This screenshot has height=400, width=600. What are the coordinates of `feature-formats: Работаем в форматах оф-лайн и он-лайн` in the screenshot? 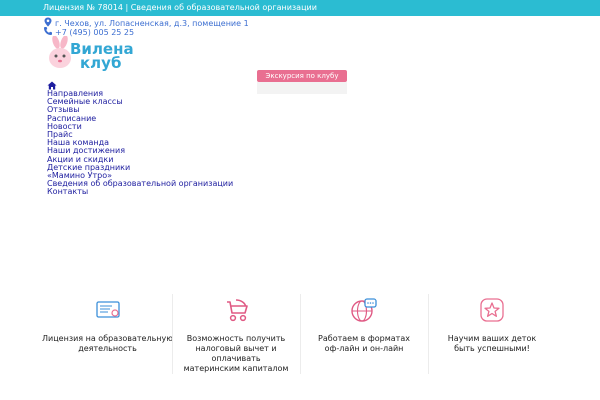 It's located at (364, 324).